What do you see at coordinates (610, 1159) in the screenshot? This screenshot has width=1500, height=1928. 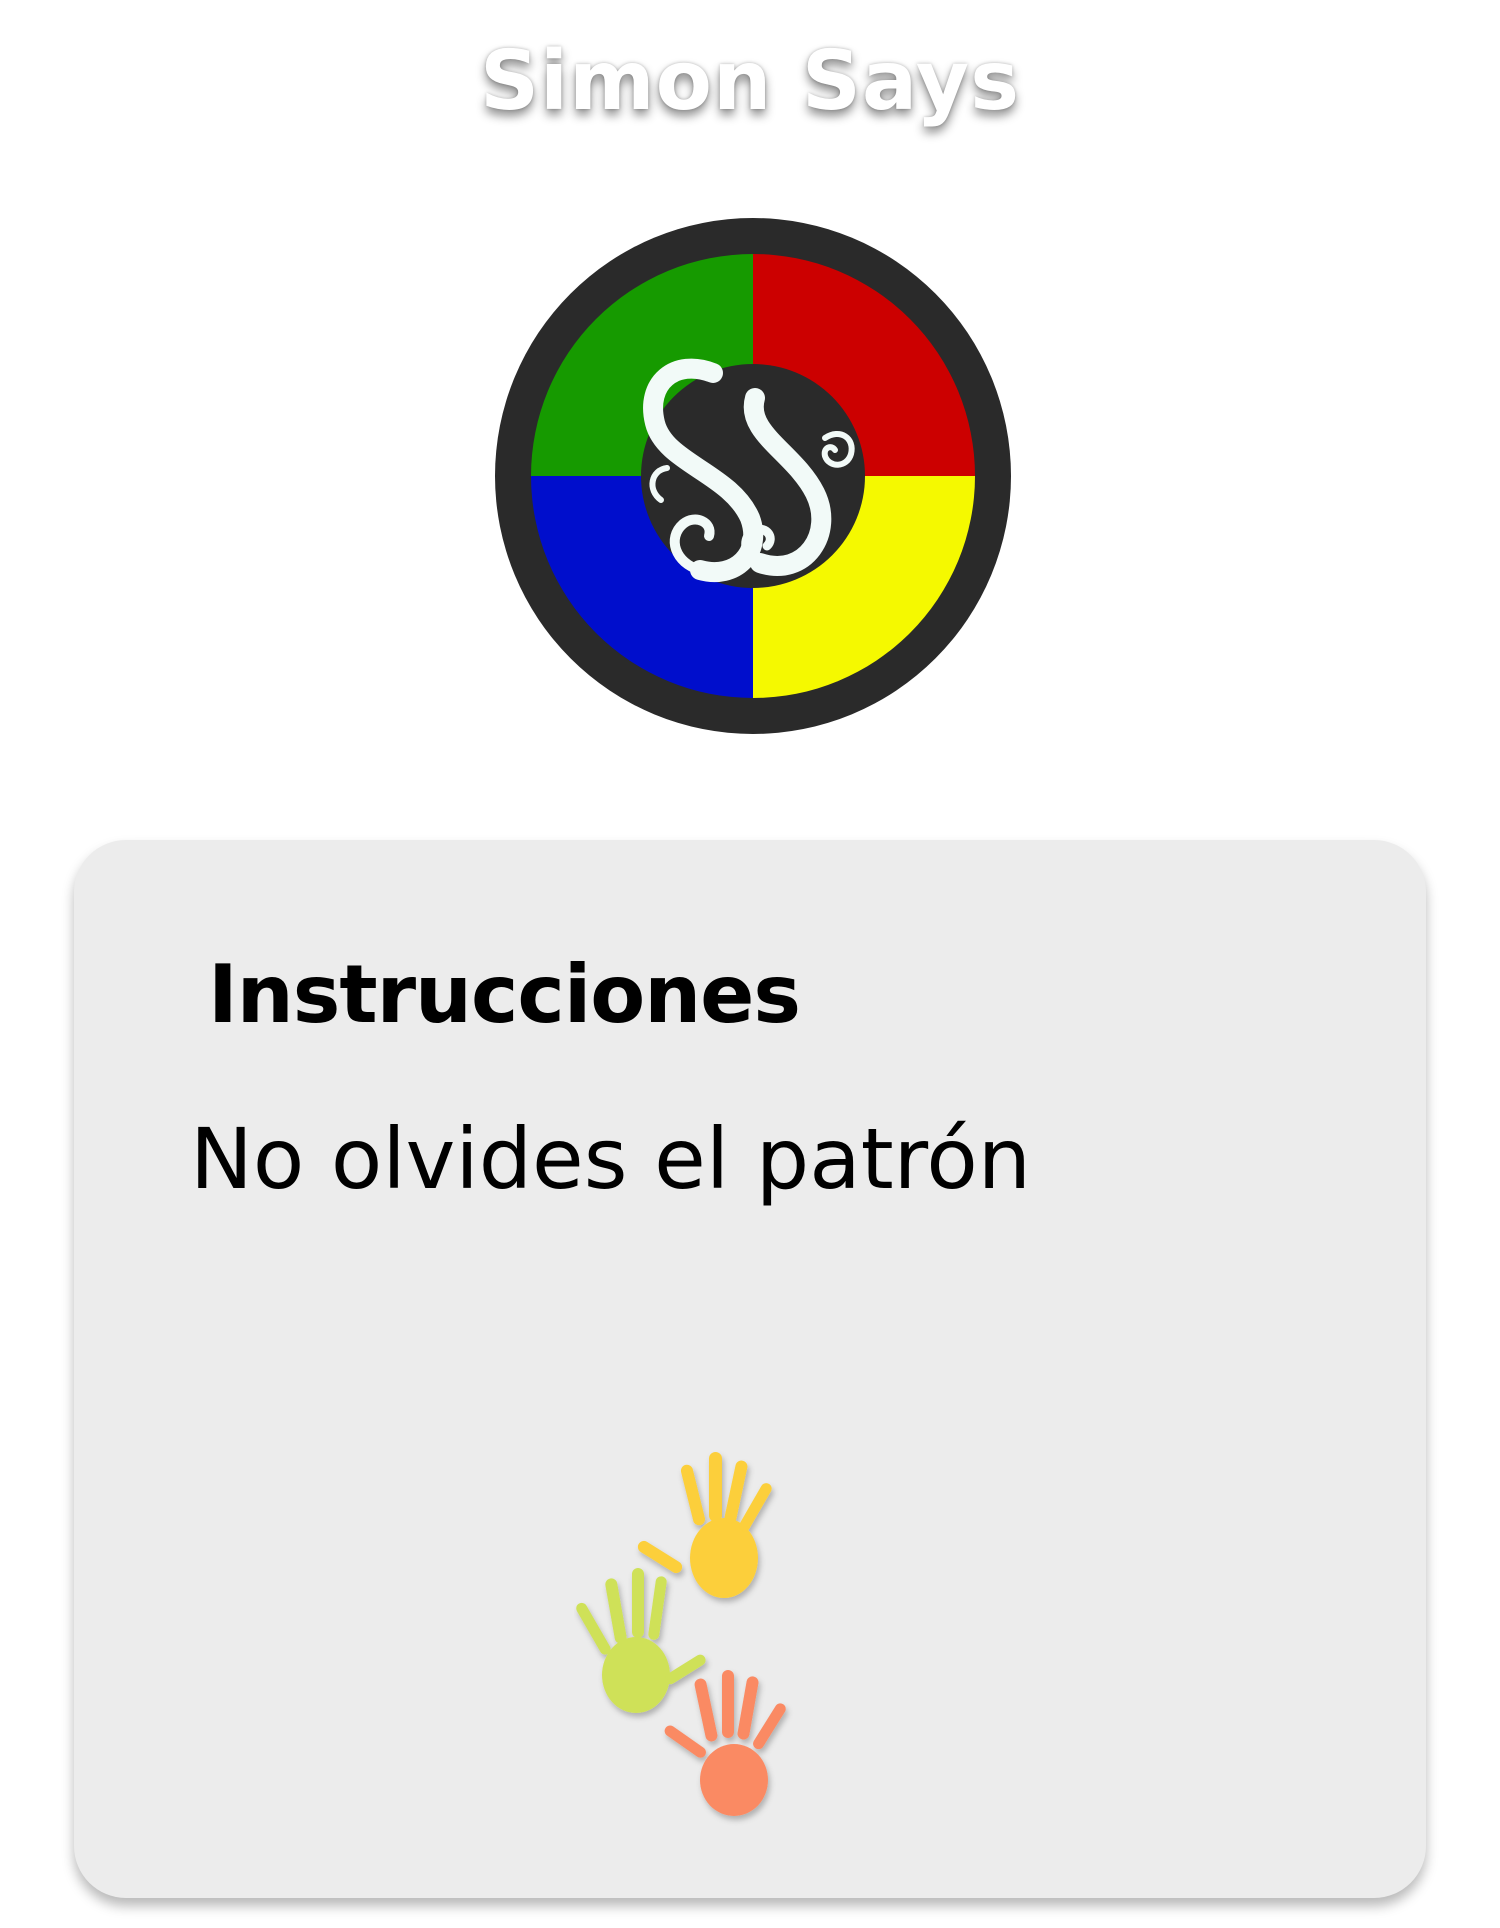 I see `instructions-text: No olvides el patrón` at bounding box center [610, 1159].